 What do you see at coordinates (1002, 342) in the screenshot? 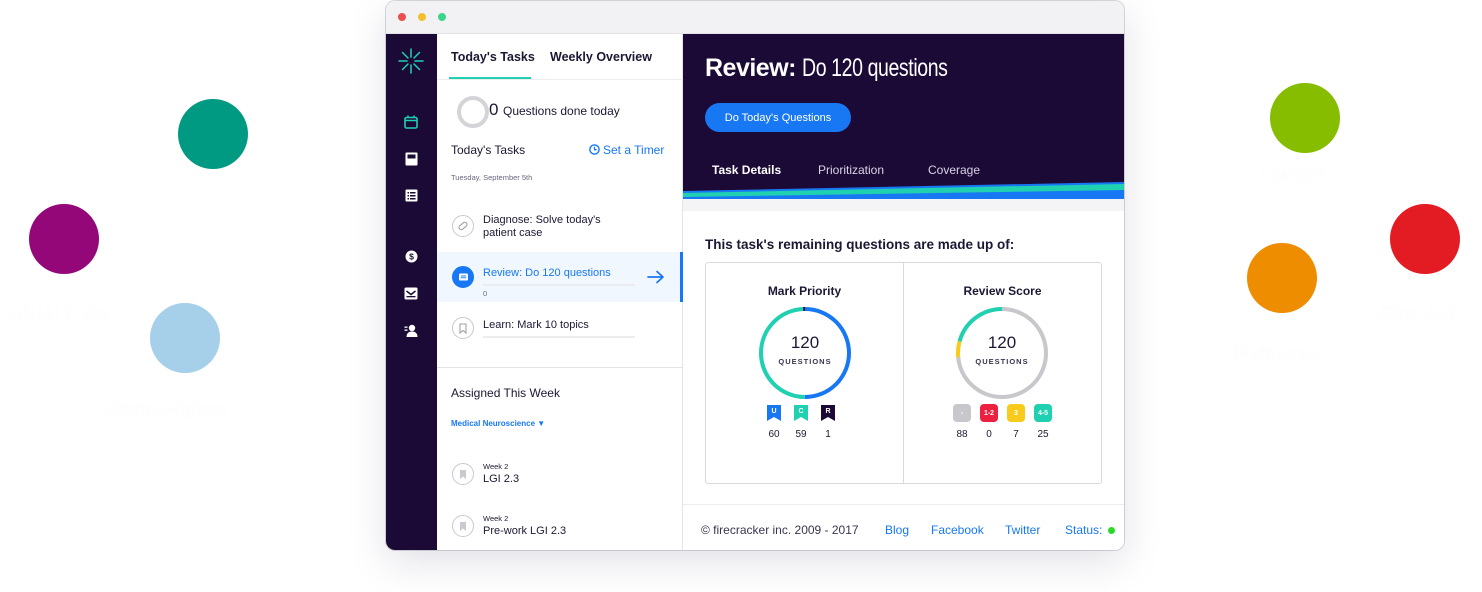
I see `review-score-total: 120` at bounding box center [1002, 342].